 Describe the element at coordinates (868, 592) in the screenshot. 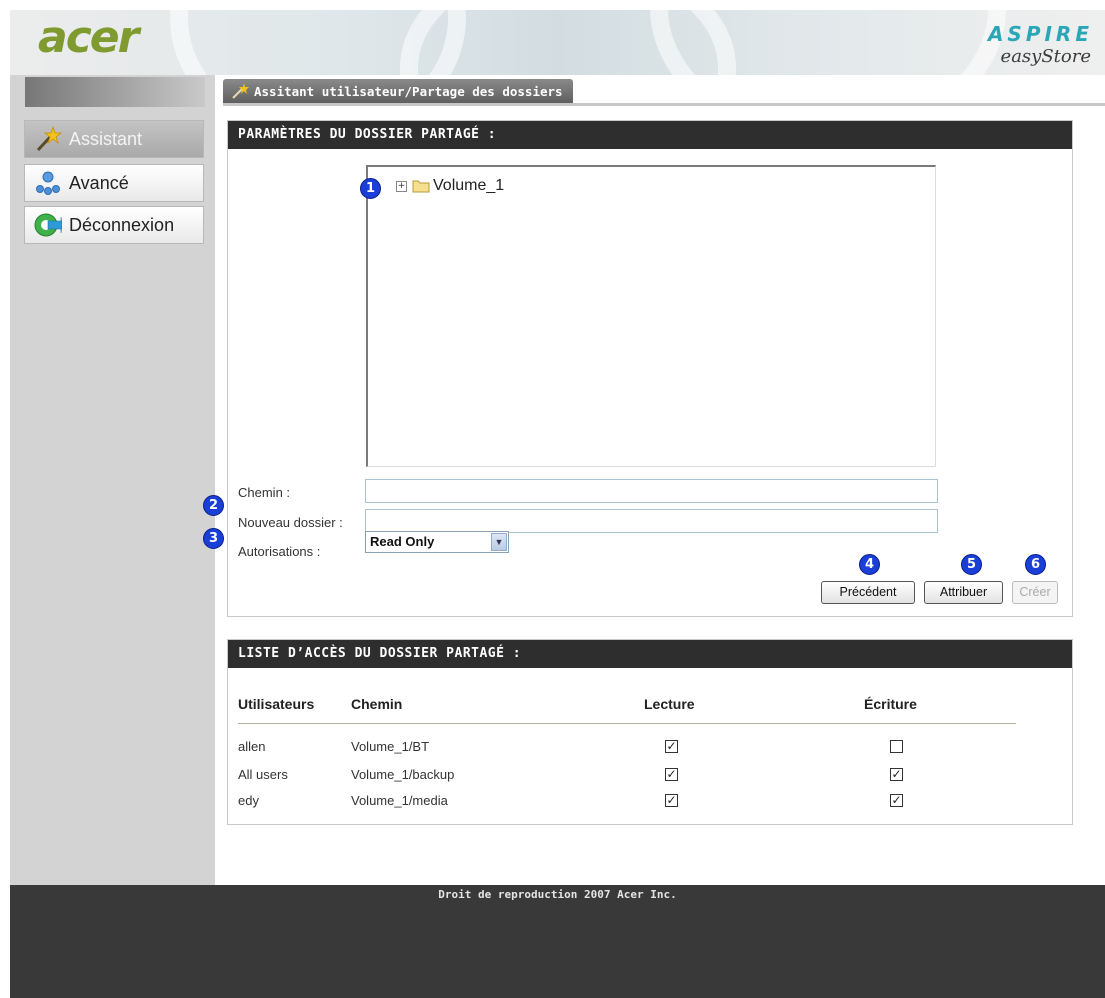

I see `previous-button: Précédent` at that location.